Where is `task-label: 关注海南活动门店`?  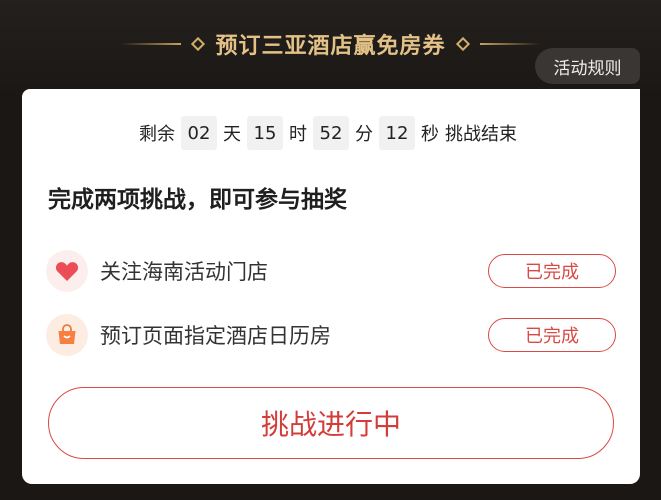
task-label: 关注海南活动门店 is located at coordinates (184, 272).